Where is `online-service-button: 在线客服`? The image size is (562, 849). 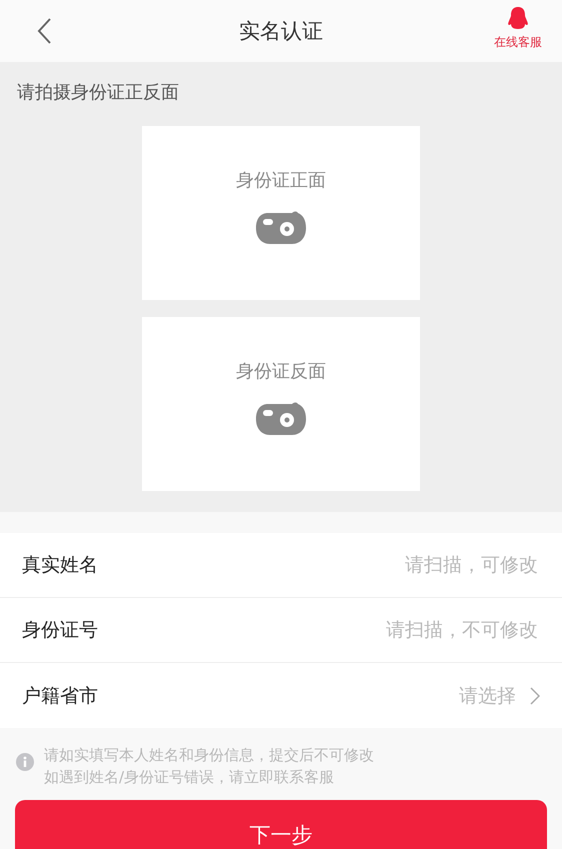
online-service-button: 在线客服 is located at coordinates (518, 28).